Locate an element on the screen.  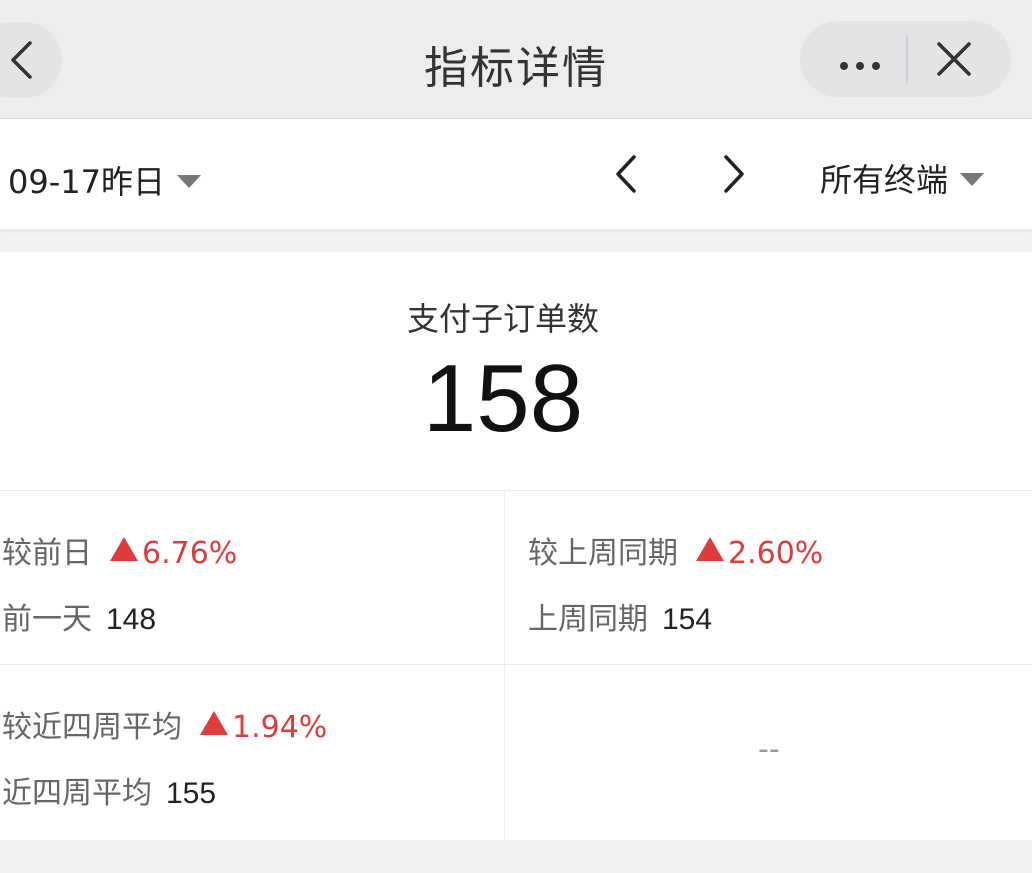
comparison-label: 较上周同期 is located at coordinates (603, 553).